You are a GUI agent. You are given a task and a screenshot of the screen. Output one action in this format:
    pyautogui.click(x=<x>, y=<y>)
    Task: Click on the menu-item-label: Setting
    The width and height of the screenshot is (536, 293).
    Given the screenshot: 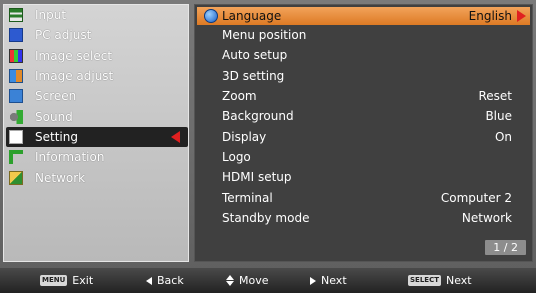 What is the action you would take?
    pyautogui.click(x=56, y=136)
    